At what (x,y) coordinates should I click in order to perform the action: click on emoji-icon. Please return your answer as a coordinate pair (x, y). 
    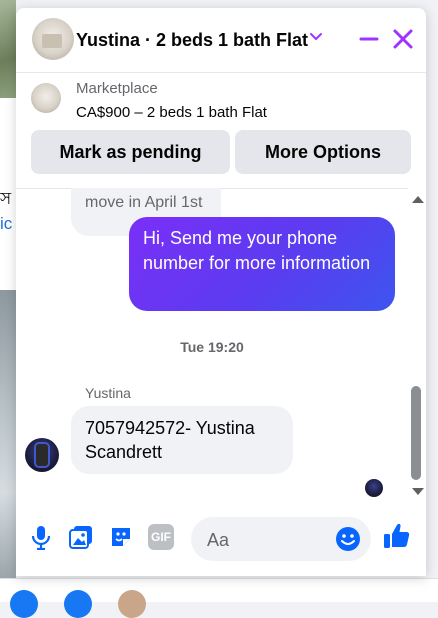
    Looking at the image, I should click on (348, 539).